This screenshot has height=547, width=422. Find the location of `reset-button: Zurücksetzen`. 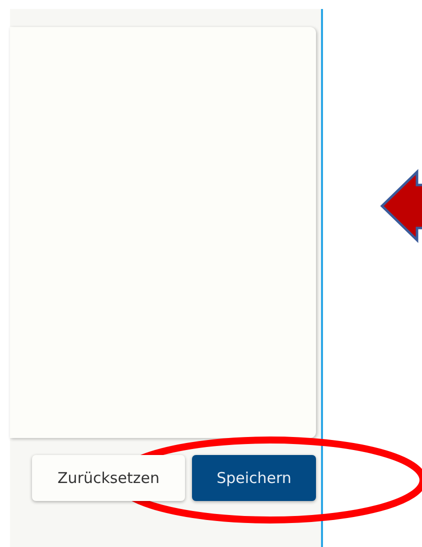

reset-button: Zurücksetzen is located at coordinates (108, 478).